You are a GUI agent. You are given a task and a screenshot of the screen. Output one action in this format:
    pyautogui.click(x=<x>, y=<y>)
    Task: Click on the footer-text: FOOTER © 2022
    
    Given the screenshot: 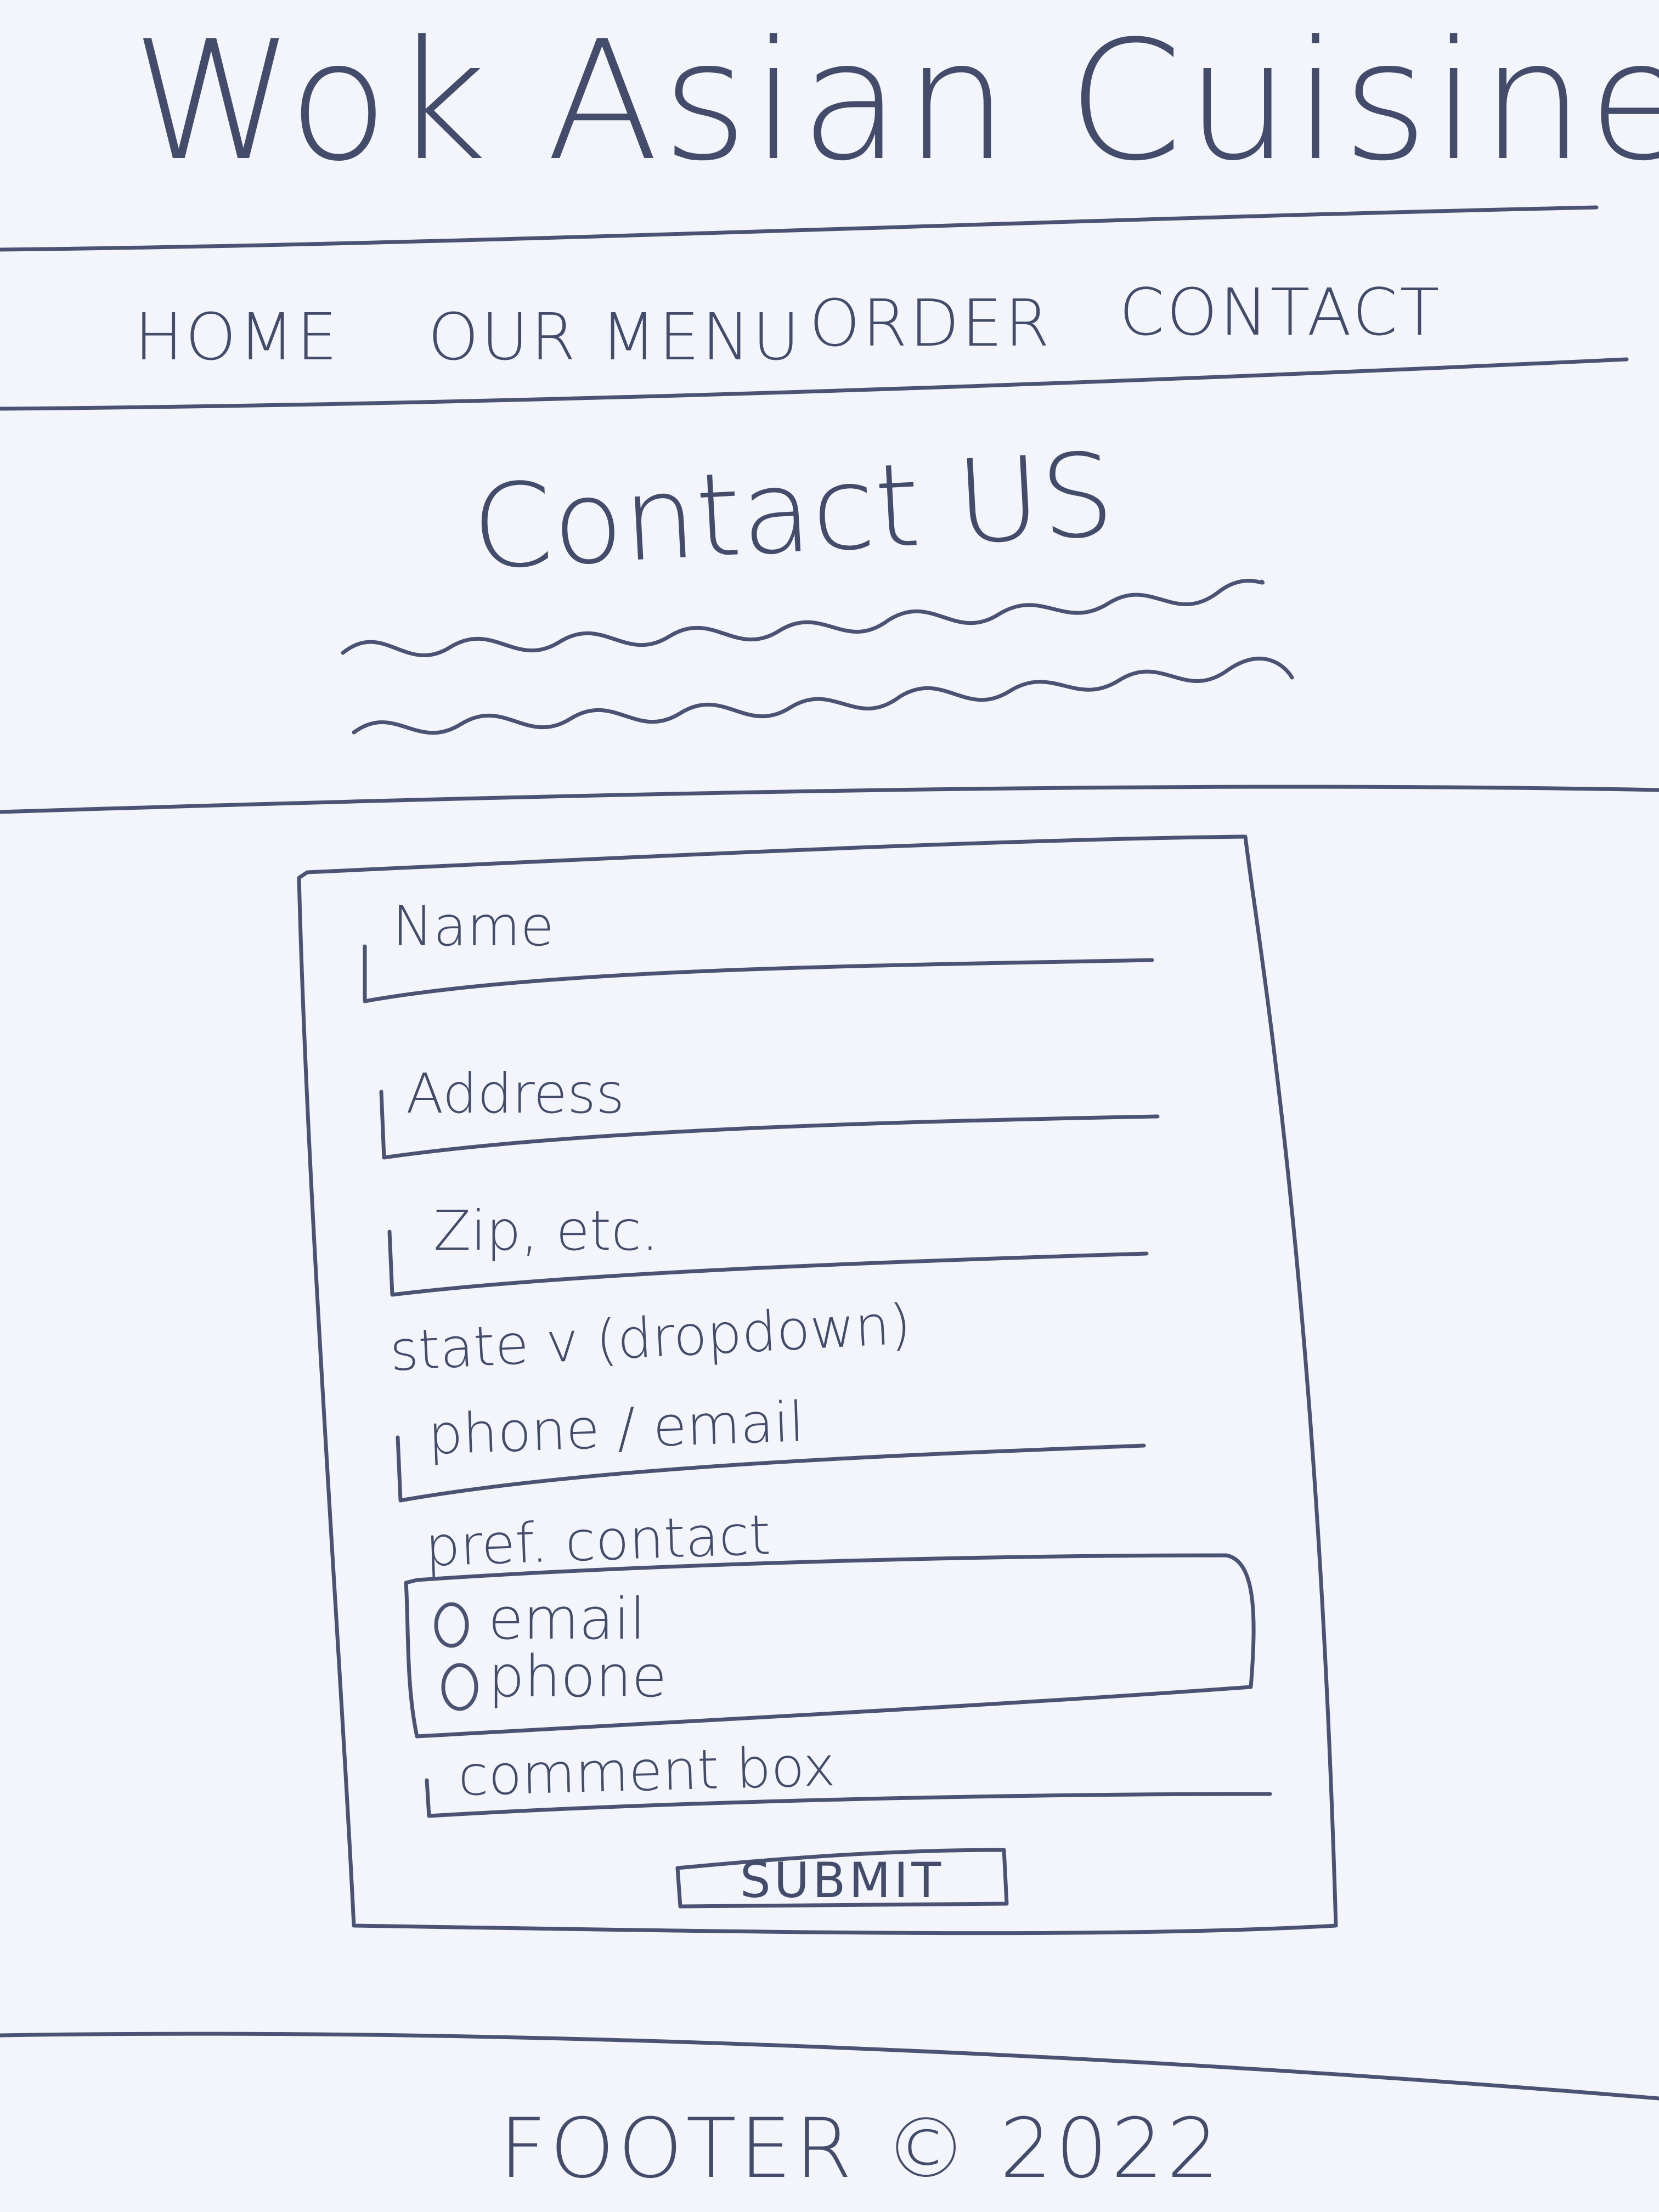 What is the action you would take?
    pyautogui.click(x=861, y=2149)
    